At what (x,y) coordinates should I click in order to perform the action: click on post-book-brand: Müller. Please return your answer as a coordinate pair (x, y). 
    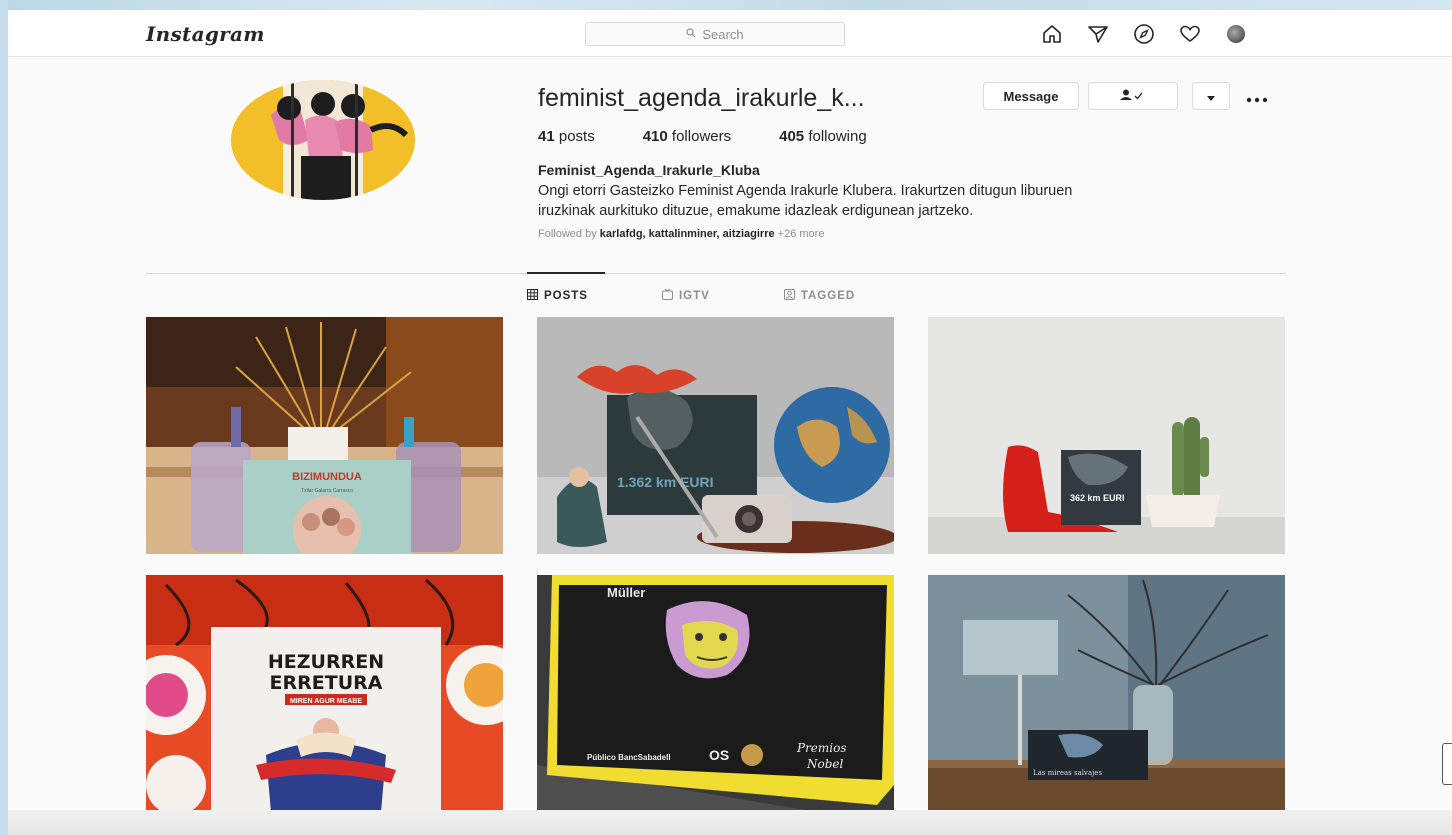
    Looking at the image, I should click on (626, 592).